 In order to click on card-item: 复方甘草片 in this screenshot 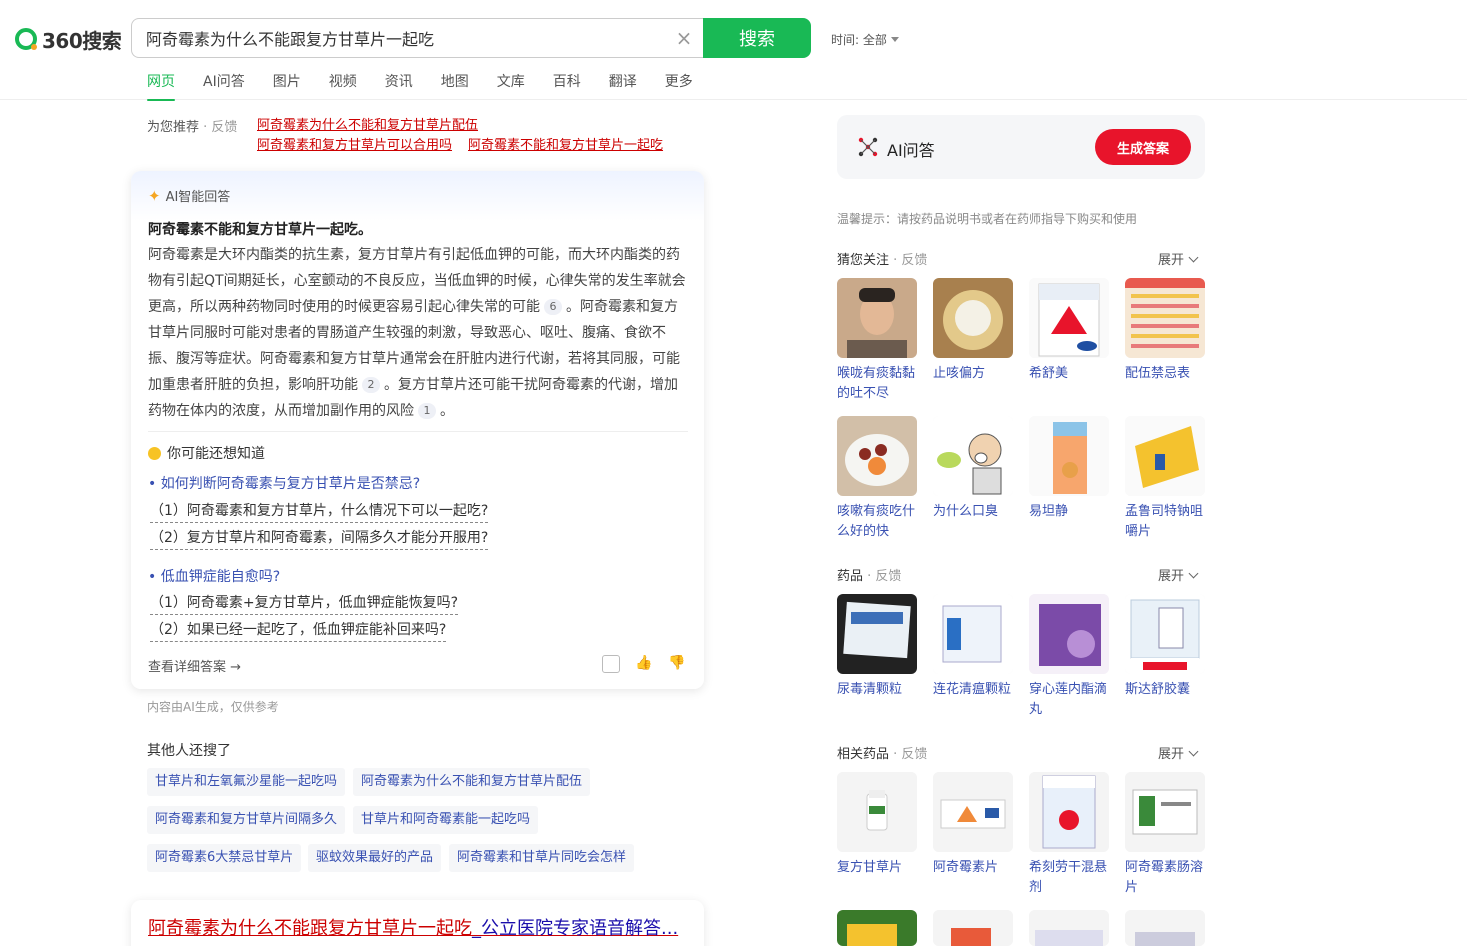, I will do `click(877, 825)`.